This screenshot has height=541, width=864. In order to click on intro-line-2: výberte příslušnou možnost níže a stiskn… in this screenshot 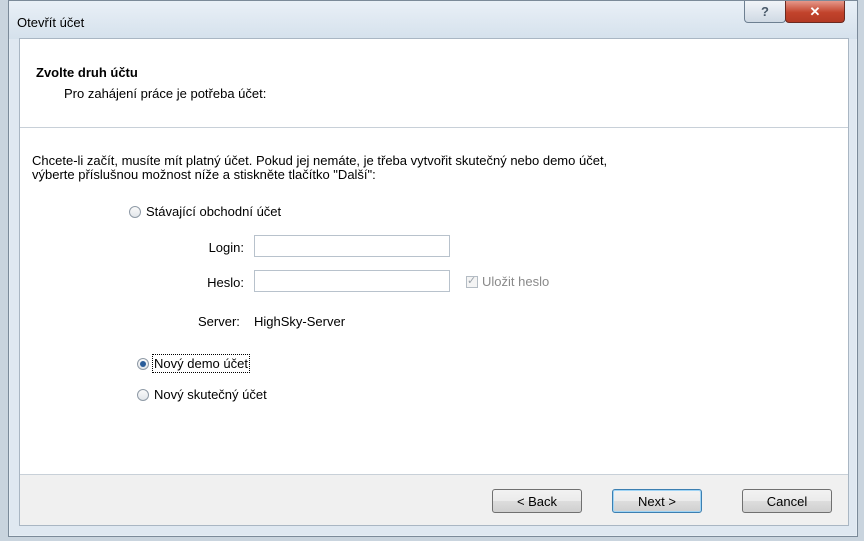, I will do `click(204, 174)`.